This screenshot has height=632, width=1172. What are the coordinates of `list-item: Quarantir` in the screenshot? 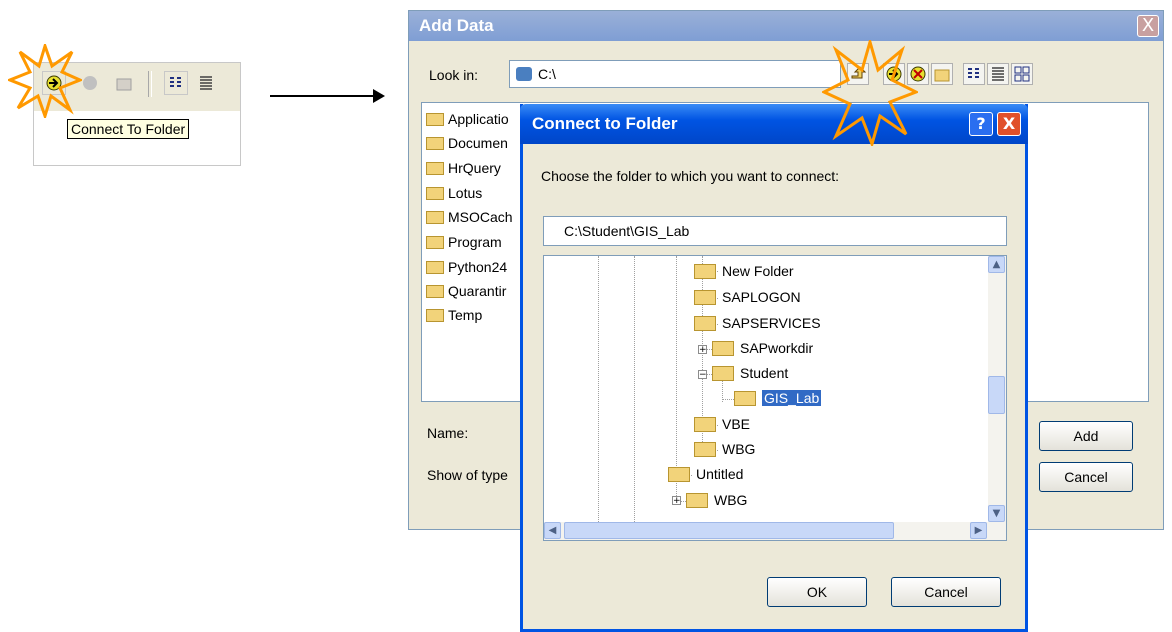 It's located at (466, 291).